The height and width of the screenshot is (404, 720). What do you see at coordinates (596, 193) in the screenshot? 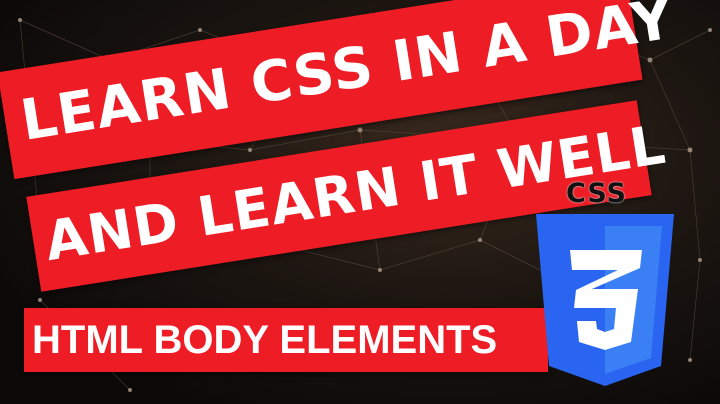
I see `css-logo-text: CSS` at bounding box center [596, 193].